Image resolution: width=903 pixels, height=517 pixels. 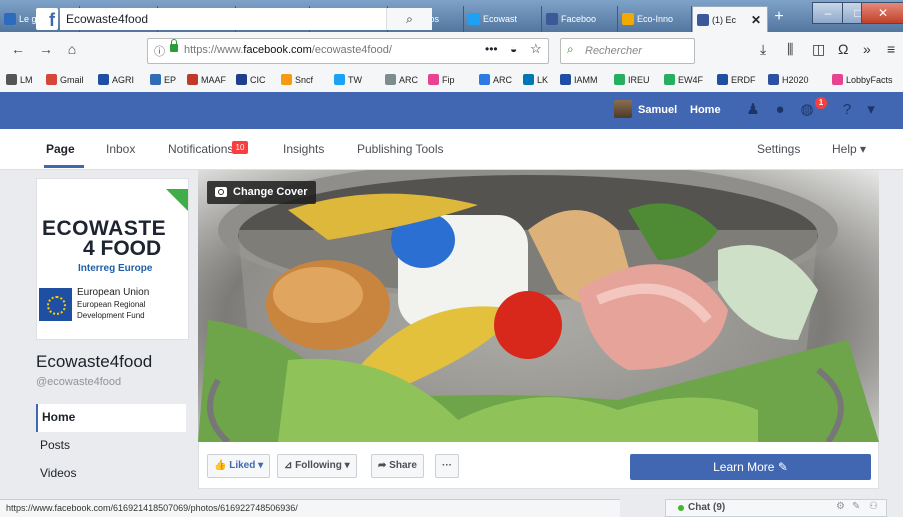 What do you see at coordinates (849, 149) in the screenshot?
I see `tab-help: Help ▾` at bounding box center [849, 149].